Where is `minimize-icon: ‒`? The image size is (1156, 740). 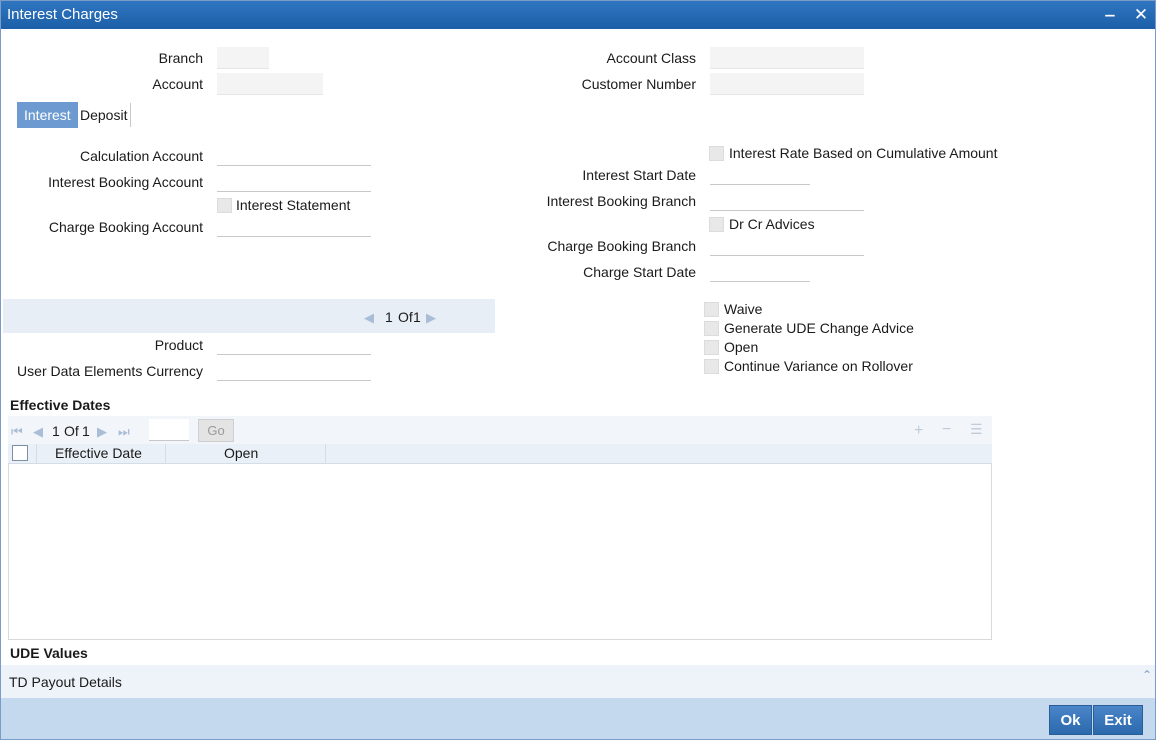
minimize-icon: ‒ is located at coordinates (1110, 15).